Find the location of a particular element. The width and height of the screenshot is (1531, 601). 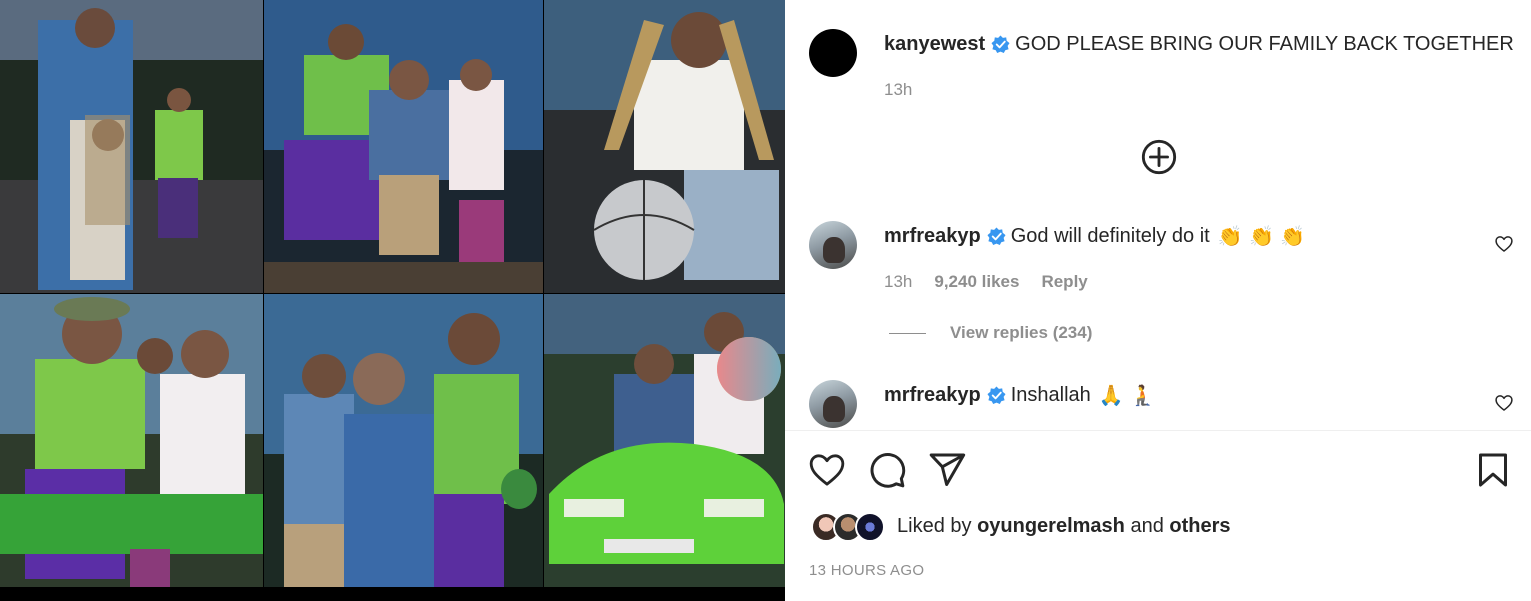

comment-2: mrfreakyp Inshallah 🙏 🧎 is located at coordinates (1019, 395).